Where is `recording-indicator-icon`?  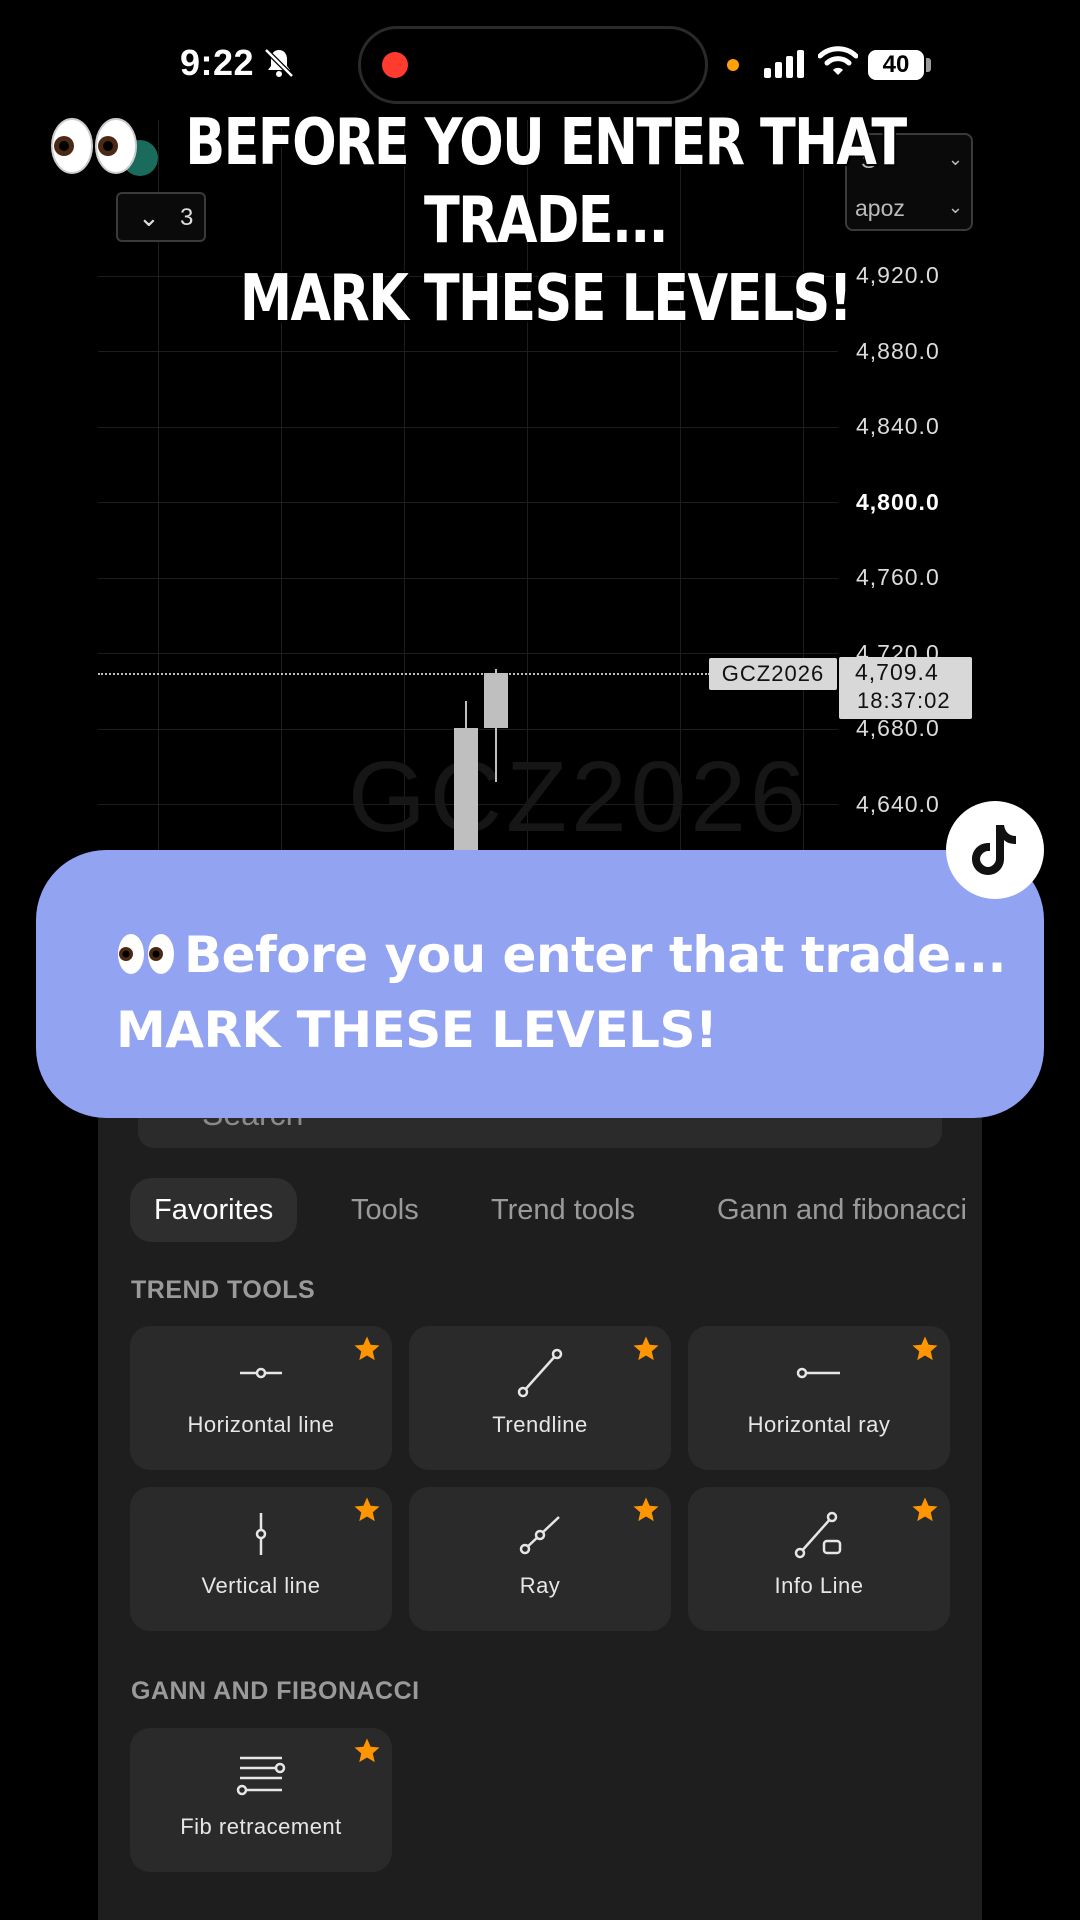
recording-indicator-icon is located at coordinates (395, 65).